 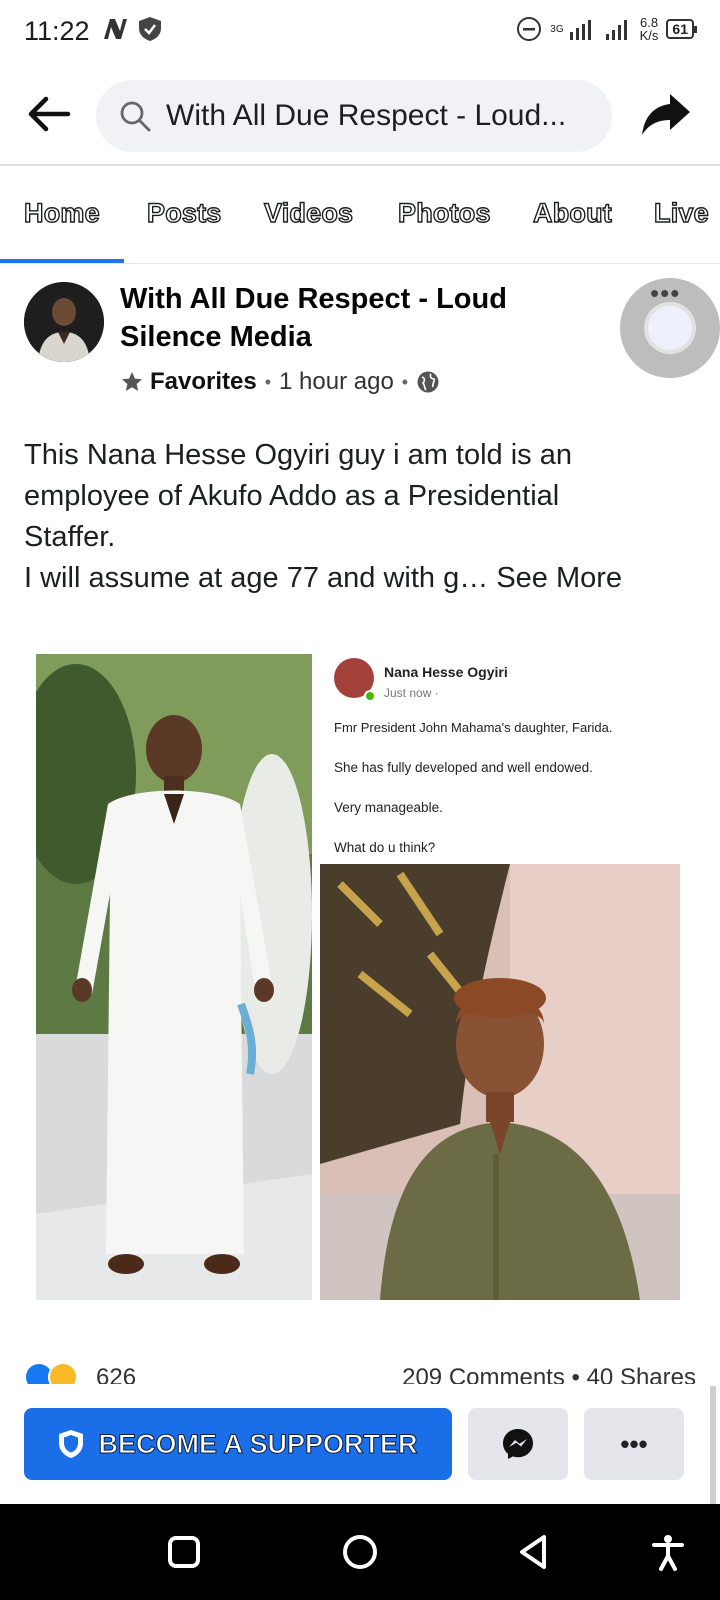 I want to click on reaction-count: 626, so click(x=116, y=1374).